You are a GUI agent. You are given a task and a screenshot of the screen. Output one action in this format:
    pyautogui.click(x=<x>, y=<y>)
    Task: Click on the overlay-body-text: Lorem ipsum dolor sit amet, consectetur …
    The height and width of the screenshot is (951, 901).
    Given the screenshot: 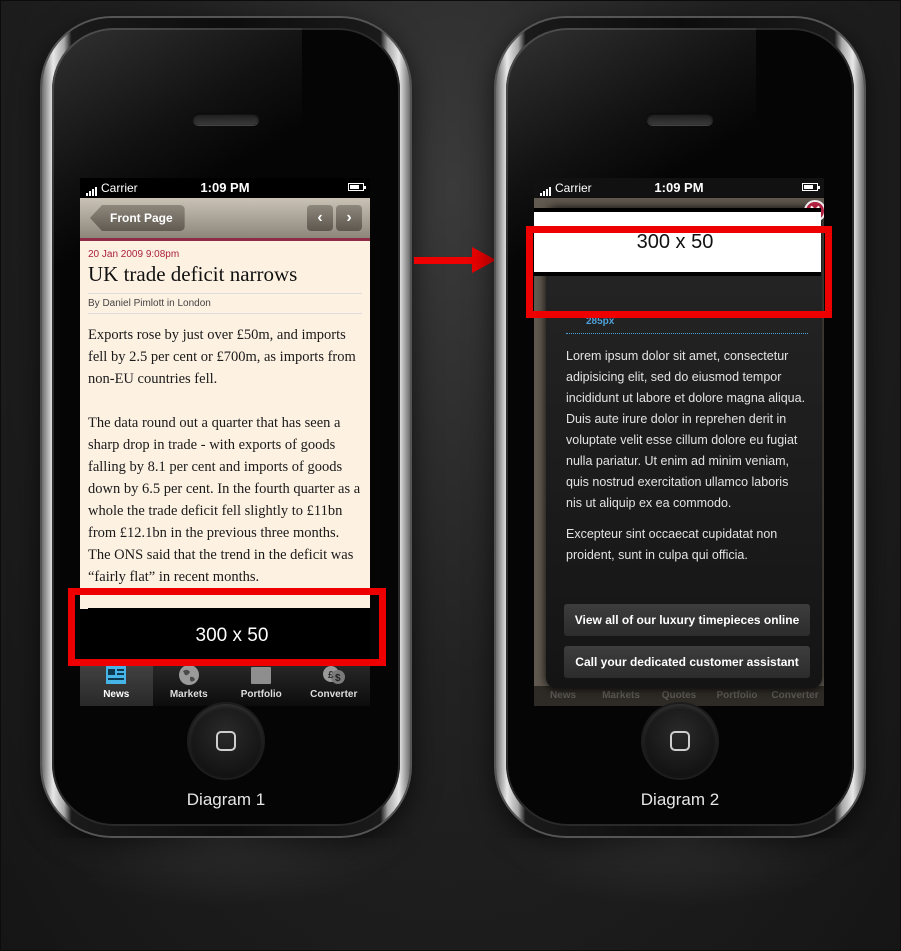 What is the action you would take?
    pyautogui.click(x=686, y=461)
    